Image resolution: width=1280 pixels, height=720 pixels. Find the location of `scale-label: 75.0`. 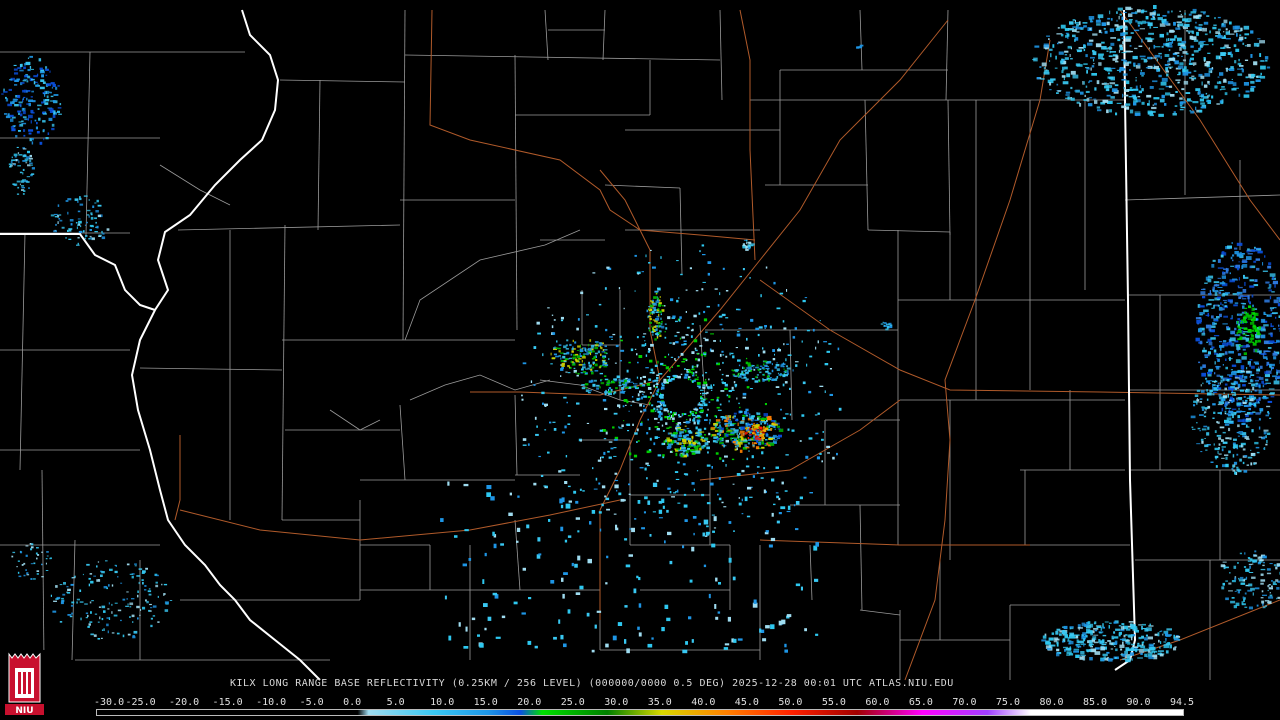

scale-label: 75.0 is located at coordinates (1007, 702).